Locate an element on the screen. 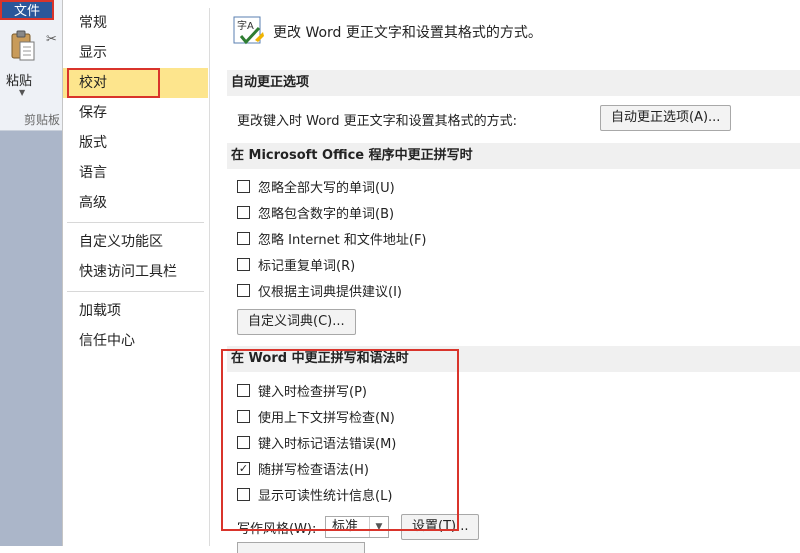 This screenshot has width=800, height=553. nav-item-save: 保存 is located at coordinates (135, 113).